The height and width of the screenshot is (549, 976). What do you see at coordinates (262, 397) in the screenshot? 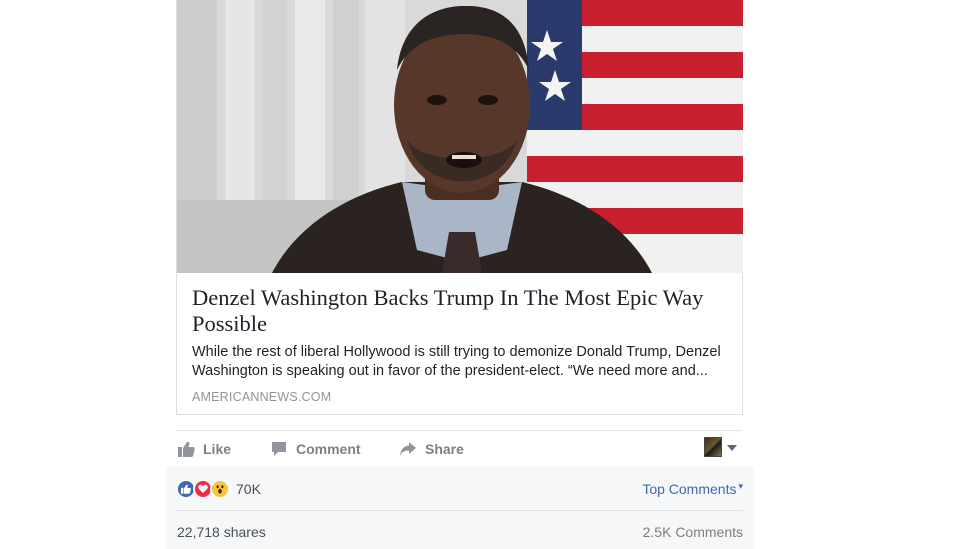
I see `article-domain: AMERICANNEWS.COM` at bounding box center [262, 397].